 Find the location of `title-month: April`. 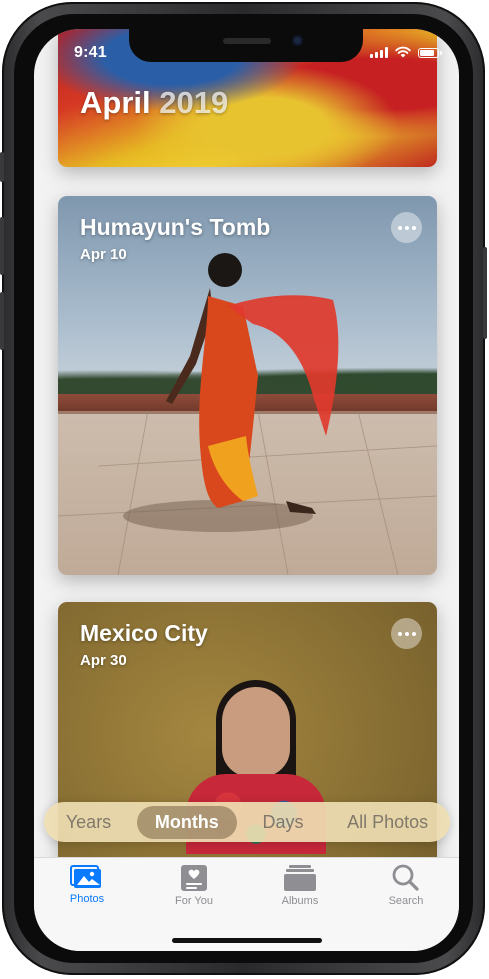

title-month: April is located at coordinates (115, 102).